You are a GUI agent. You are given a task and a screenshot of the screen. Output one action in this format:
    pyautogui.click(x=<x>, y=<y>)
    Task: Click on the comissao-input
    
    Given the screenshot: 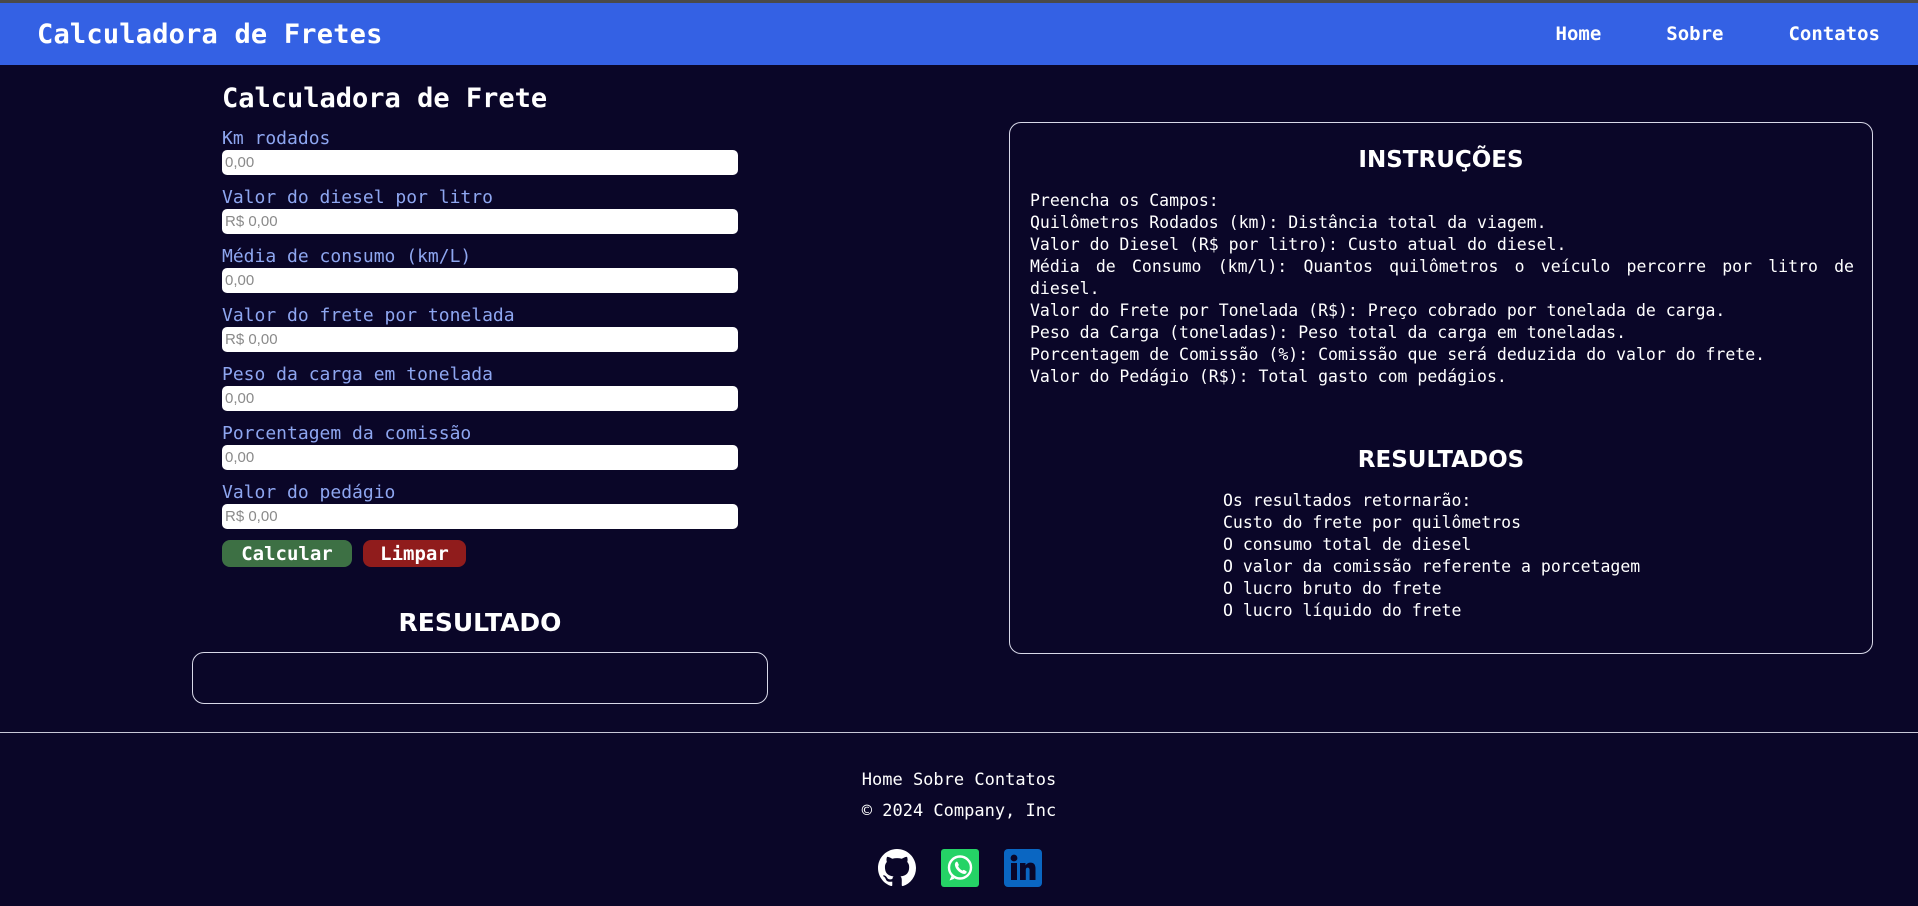 What is the action you would take?
    pyautogui.click(x=480, y=457)
    